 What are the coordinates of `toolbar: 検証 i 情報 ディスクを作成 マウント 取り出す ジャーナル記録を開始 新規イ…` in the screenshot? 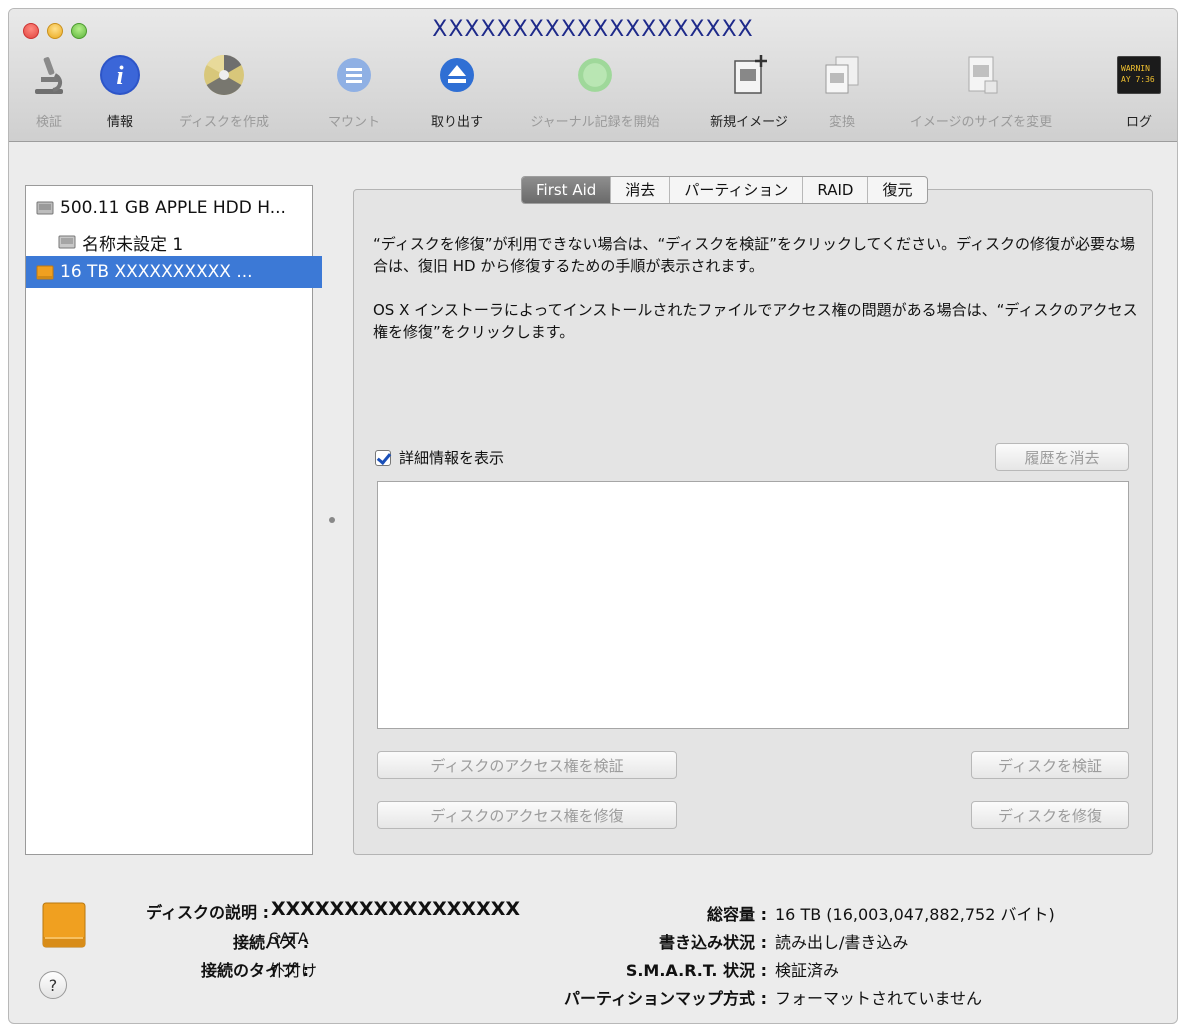 It's located at (594, 94).